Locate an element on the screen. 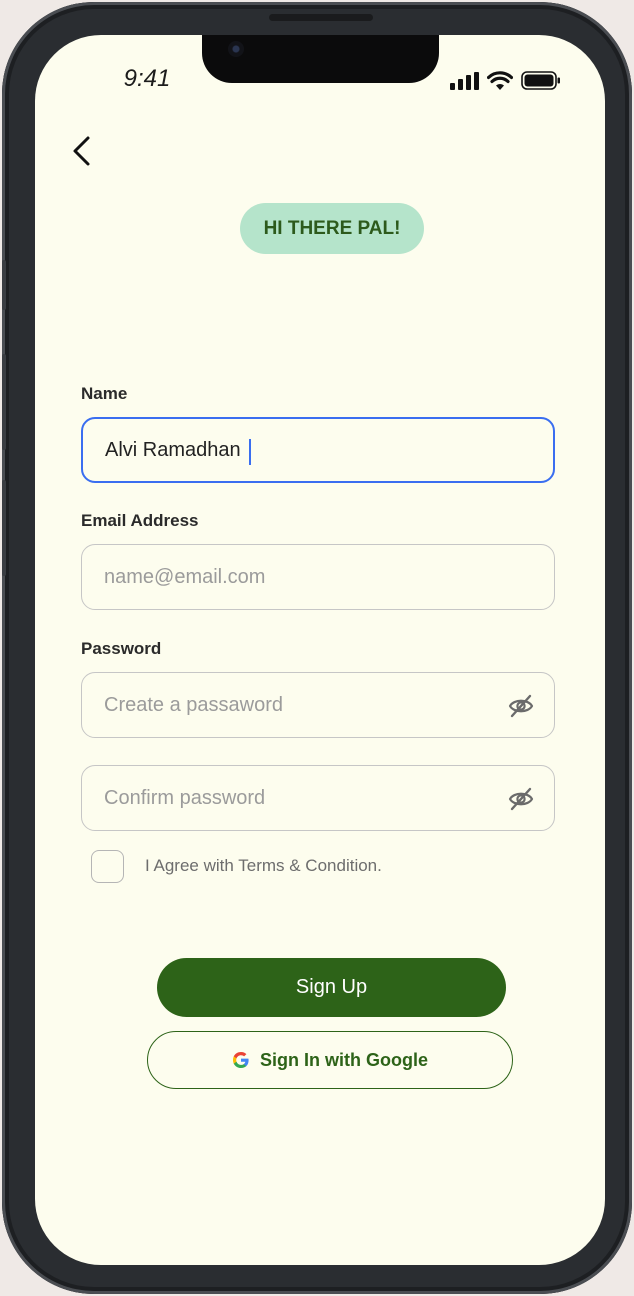  notch is located at coordinates (320, 59).